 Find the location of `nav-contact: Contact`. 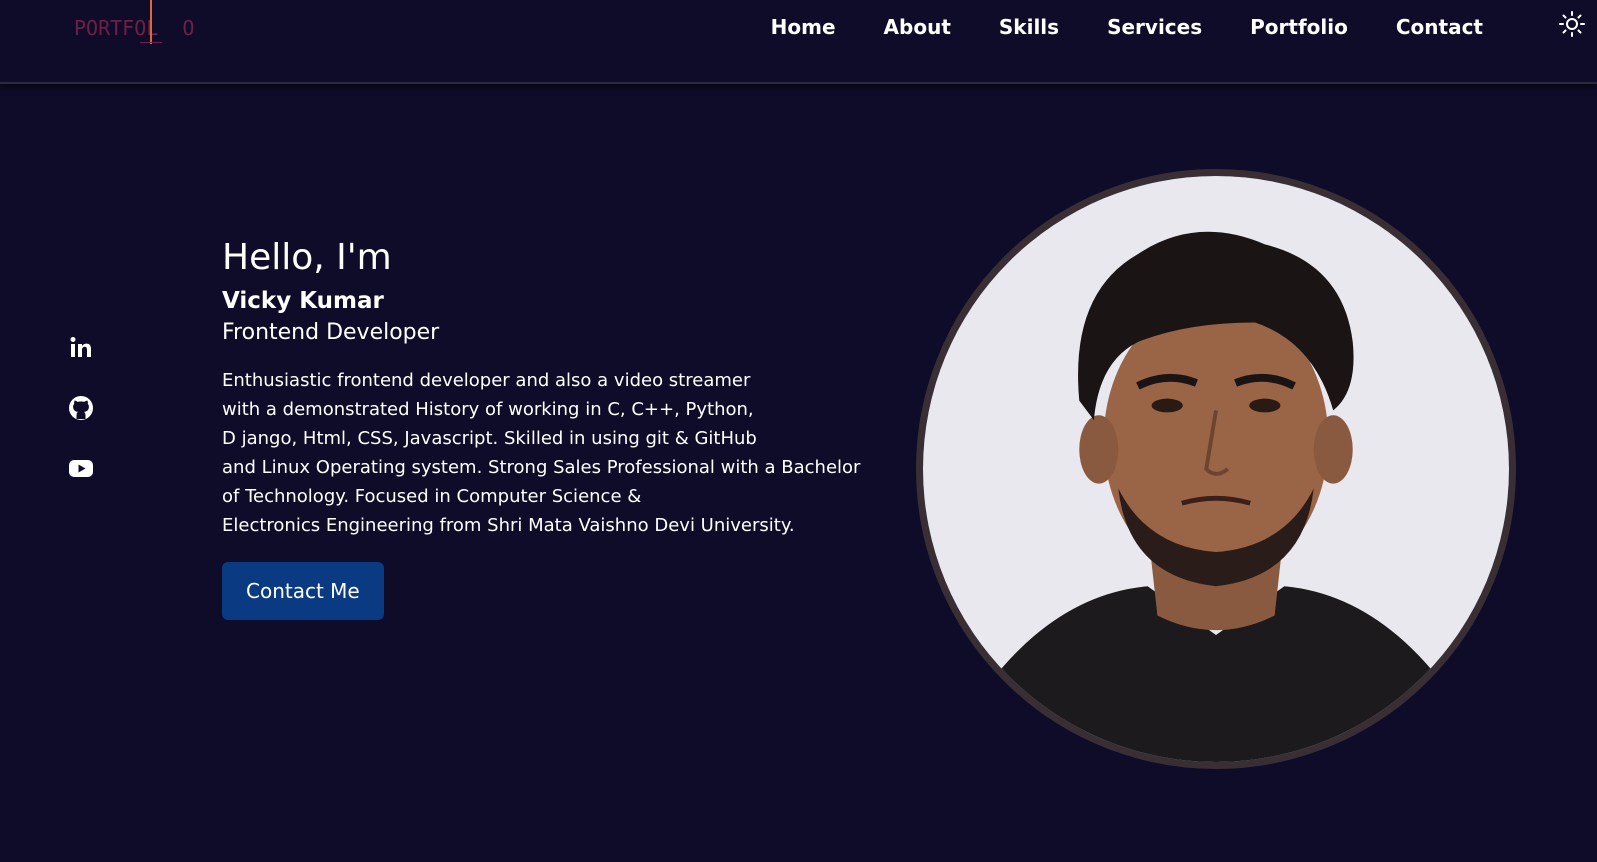

nav-contact: Contact is located at coordinates (1439, 27).